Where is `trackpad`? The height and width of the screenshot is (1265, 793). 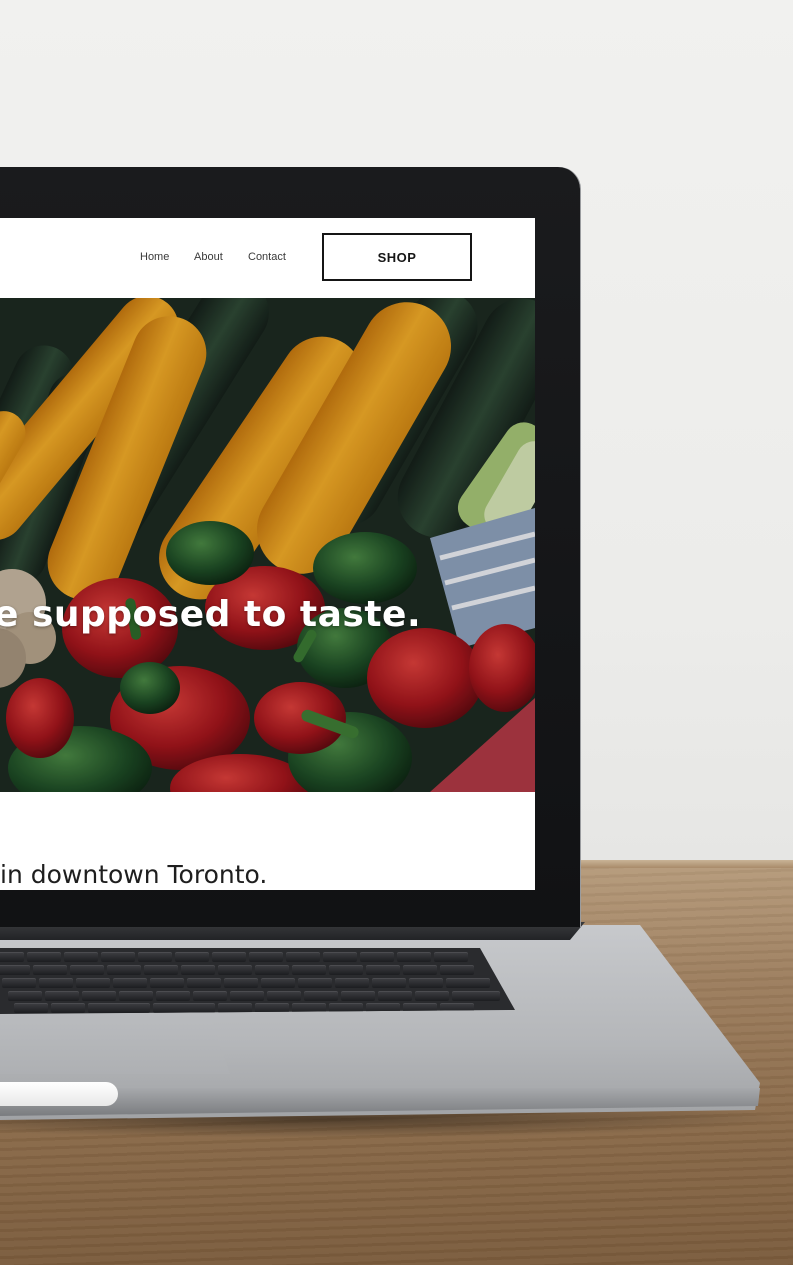 trackpad is located at coordinates (115, 1048).